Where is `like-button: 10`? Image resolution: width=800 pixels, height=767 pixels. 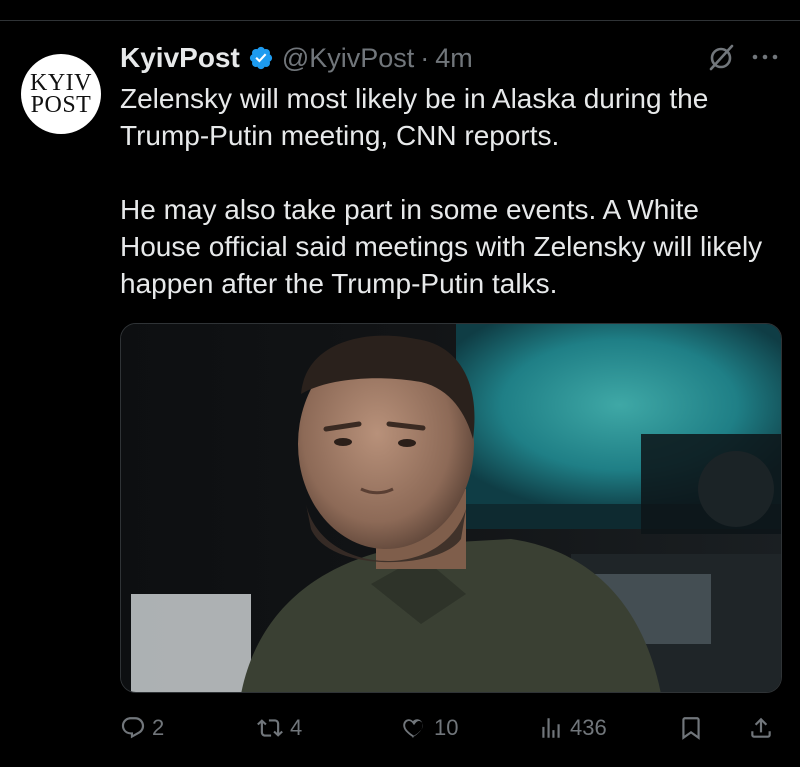 like-button: 10 is located at coordinates (429, 728).